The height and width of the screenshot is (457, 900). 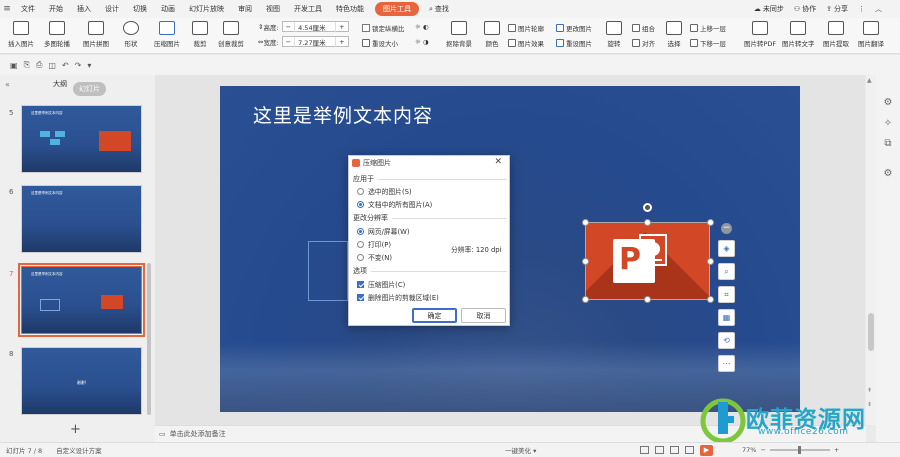 What do you see at coordinates (483, 315) in the screenshot?
I see `cancel-button: 取消` at bounding box center [483, 315].